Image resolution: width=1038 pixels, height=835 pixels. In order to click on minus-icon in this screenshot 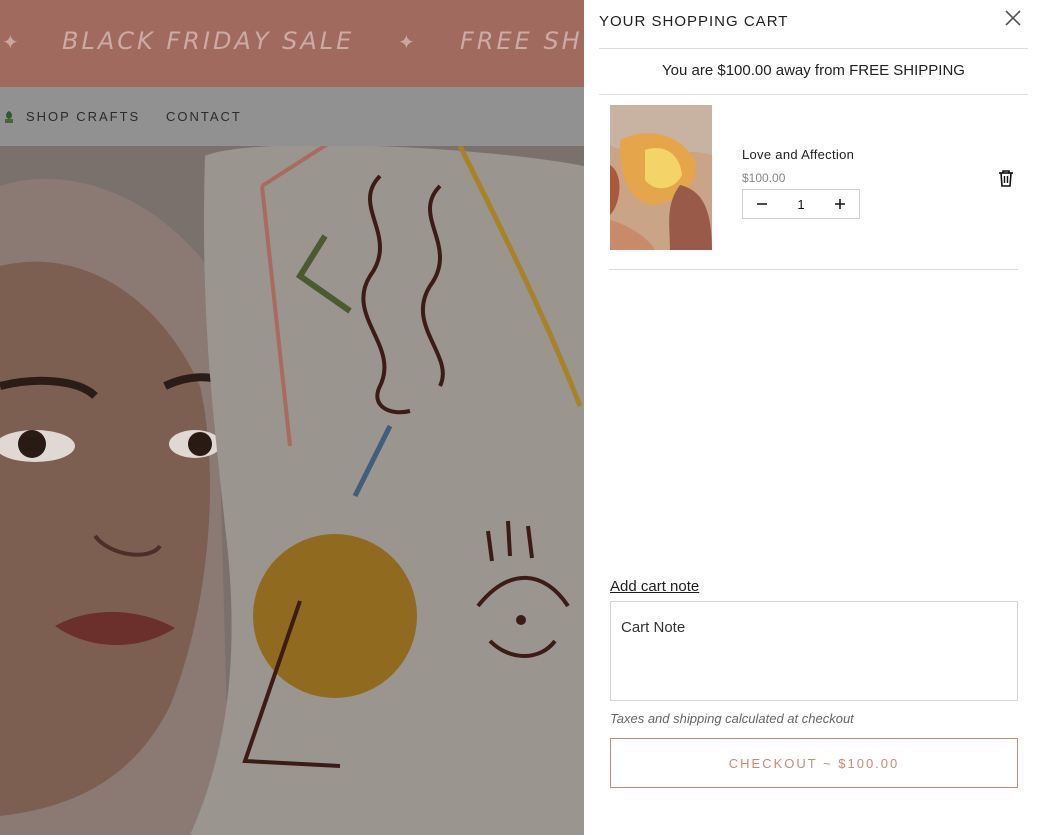, I will do `click(762, 203)`.